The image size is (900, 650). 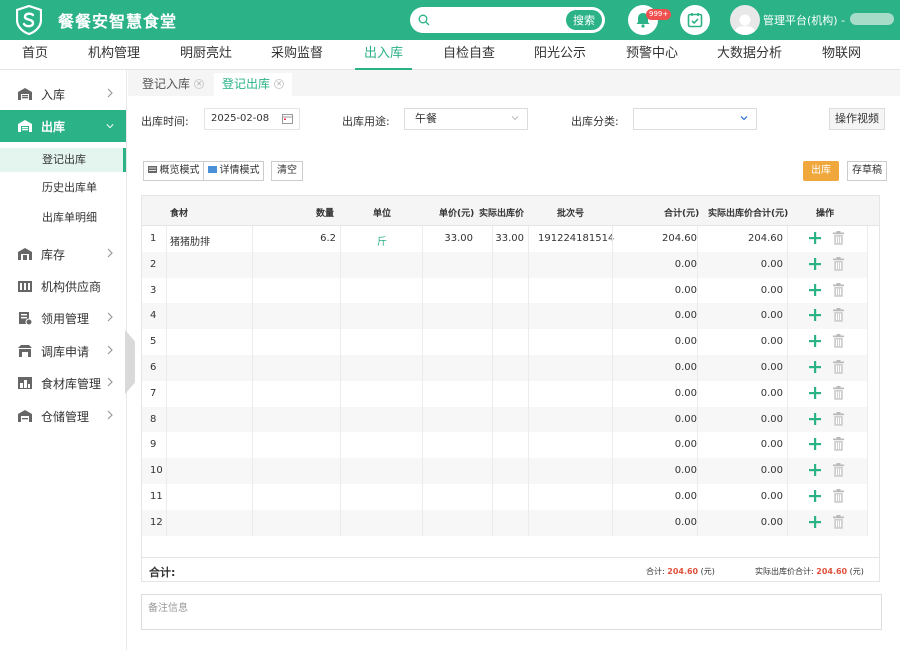 What do you see at coordinates (253, 84) in the screenshot?
I see `tab-register-outbound: 登记出库 ✕` at bounding box center [253, 84].